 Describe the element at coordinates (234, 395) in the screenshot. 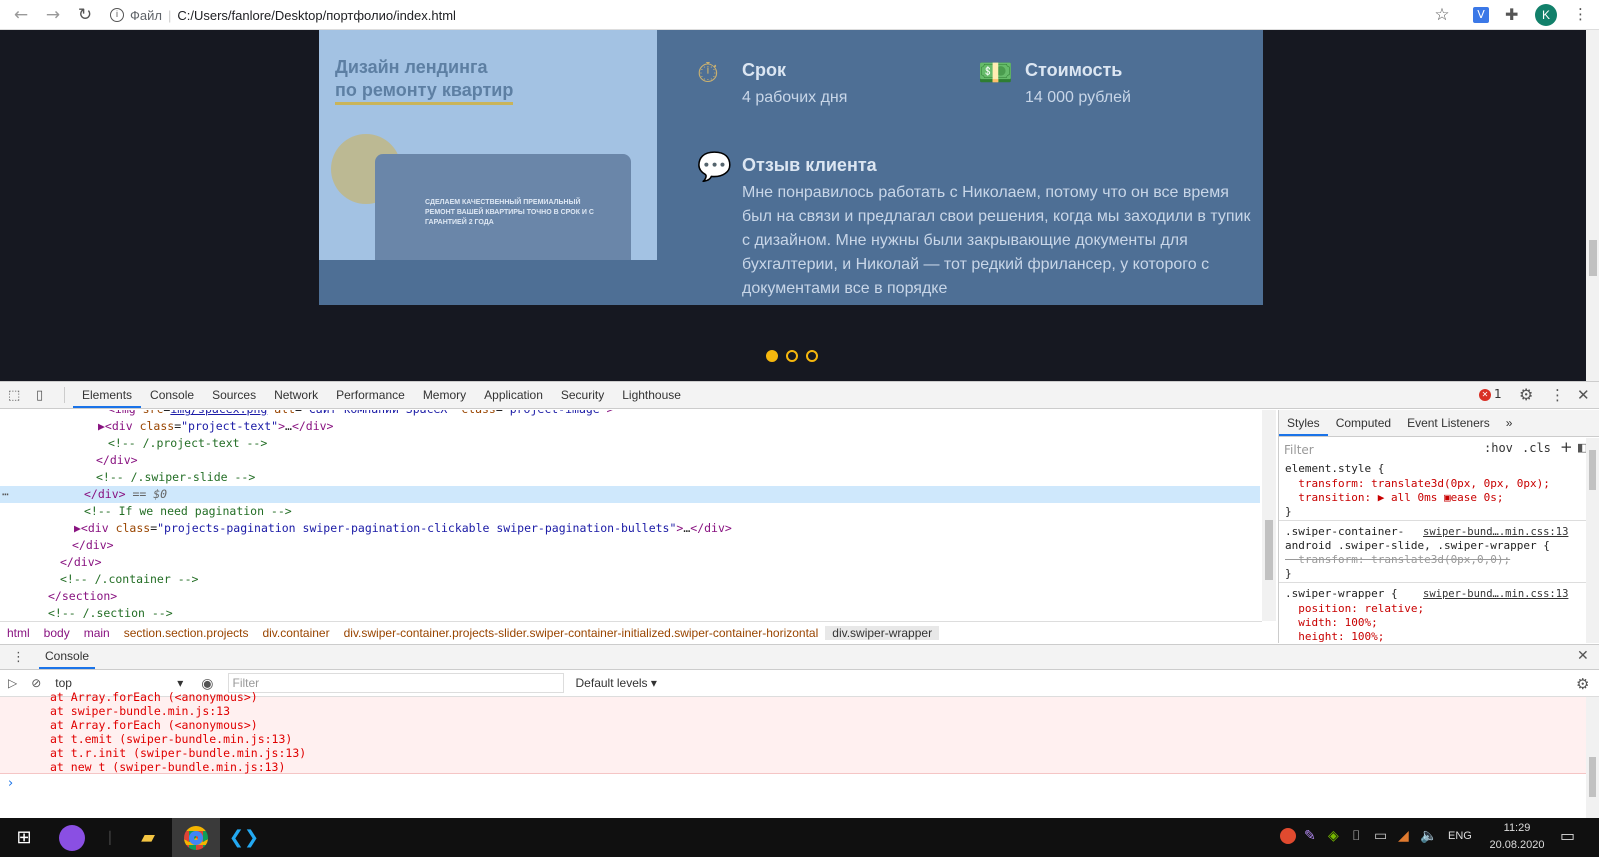

I see `tab-sources: Sources` at that location.